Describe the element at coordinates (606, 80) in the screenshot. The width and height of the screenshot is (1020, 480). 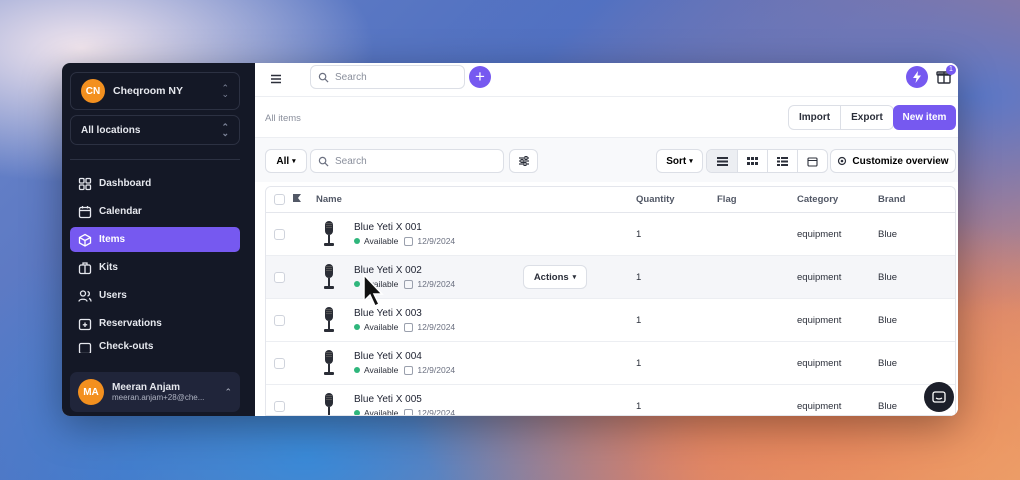
I see `topbar: Search + 1` at that location.